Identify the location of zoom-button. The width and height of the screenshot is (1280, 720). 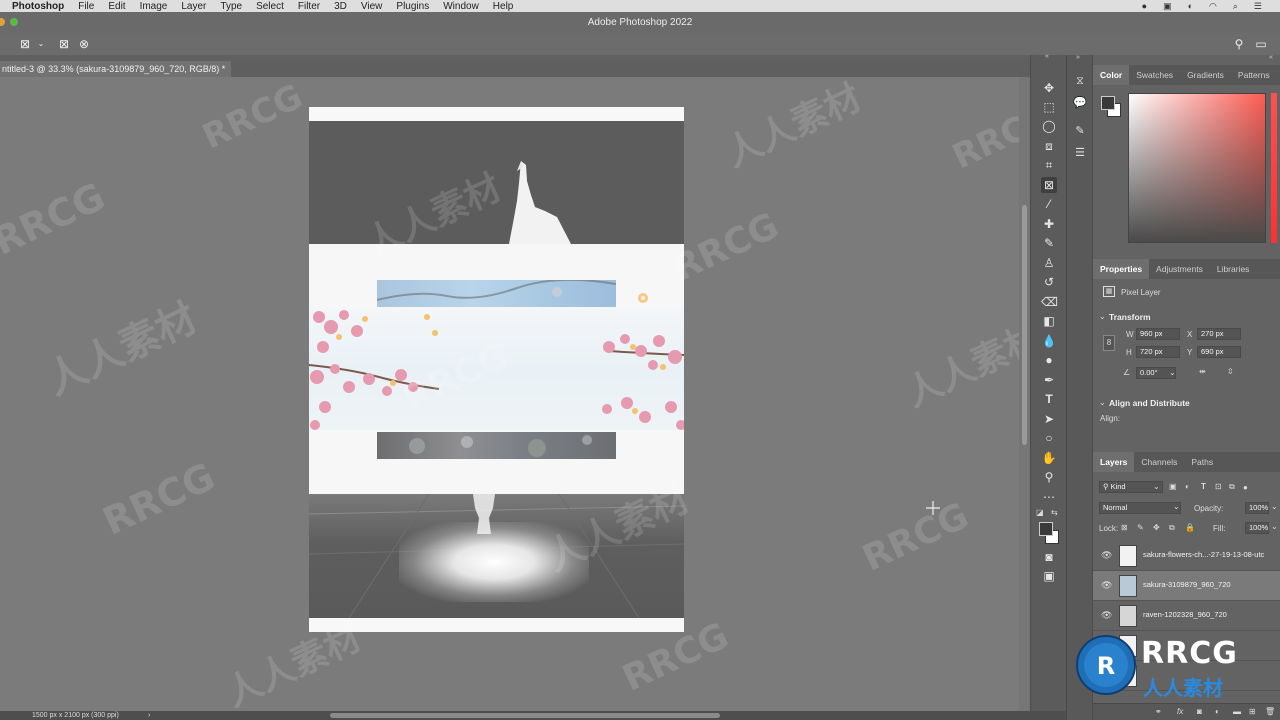
(14, 22).